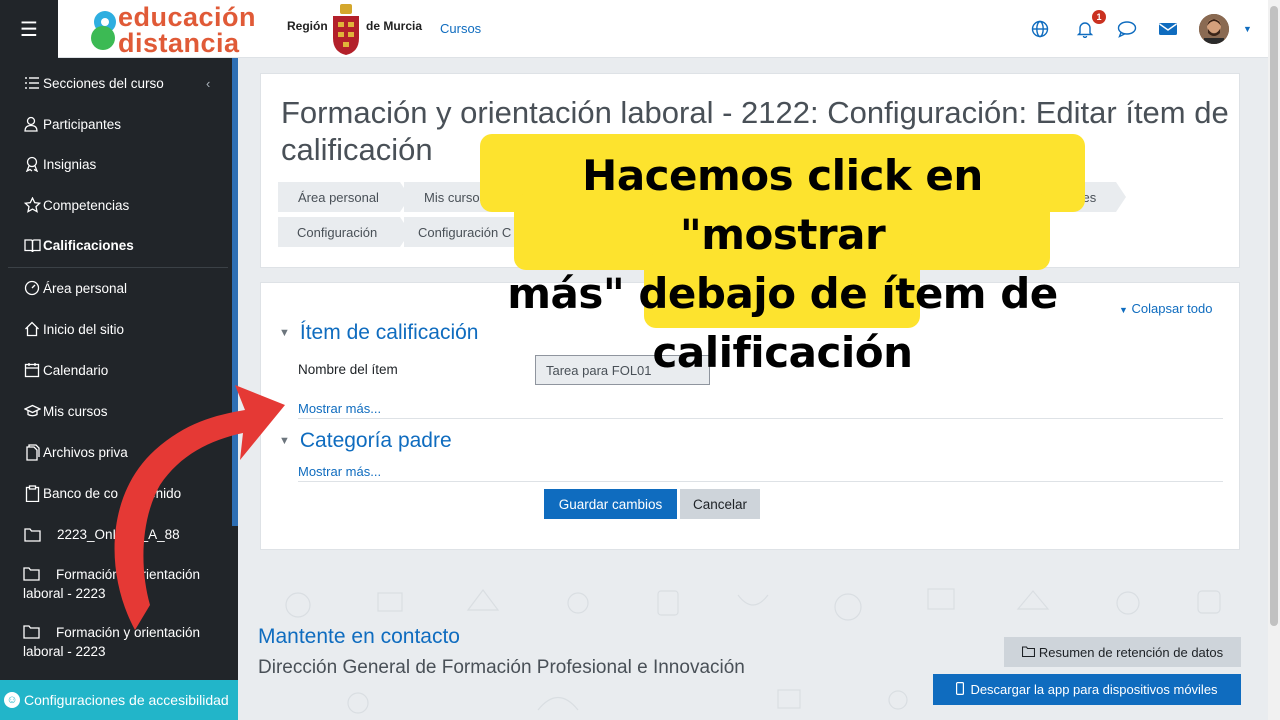 Image resolution: width=1280 pixels, height=720 pixels. Describe the element at coordinates (782, 293) in the screenshot. I see `callout-line2: más" debajo de ítem de` at that location.